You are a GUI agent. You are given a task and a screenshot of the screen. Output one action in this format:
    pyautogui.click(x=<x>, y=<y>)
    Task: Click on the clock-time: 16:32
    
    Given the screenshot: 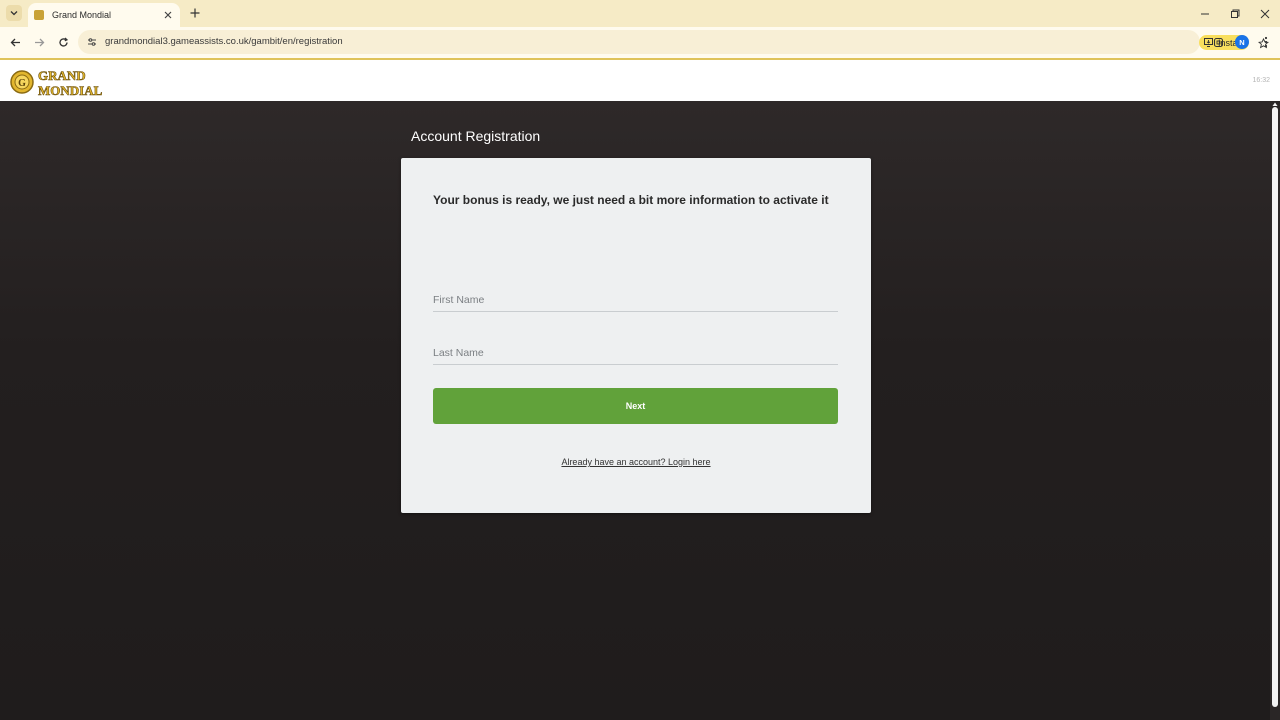 What is the action you would take?
    pyautogui.click(x=1261, y=80)
    